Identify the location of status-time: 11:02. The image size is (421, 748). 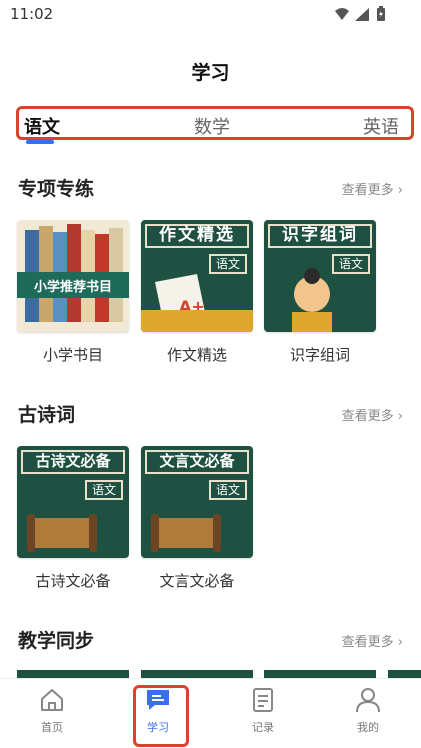
(32, 14).